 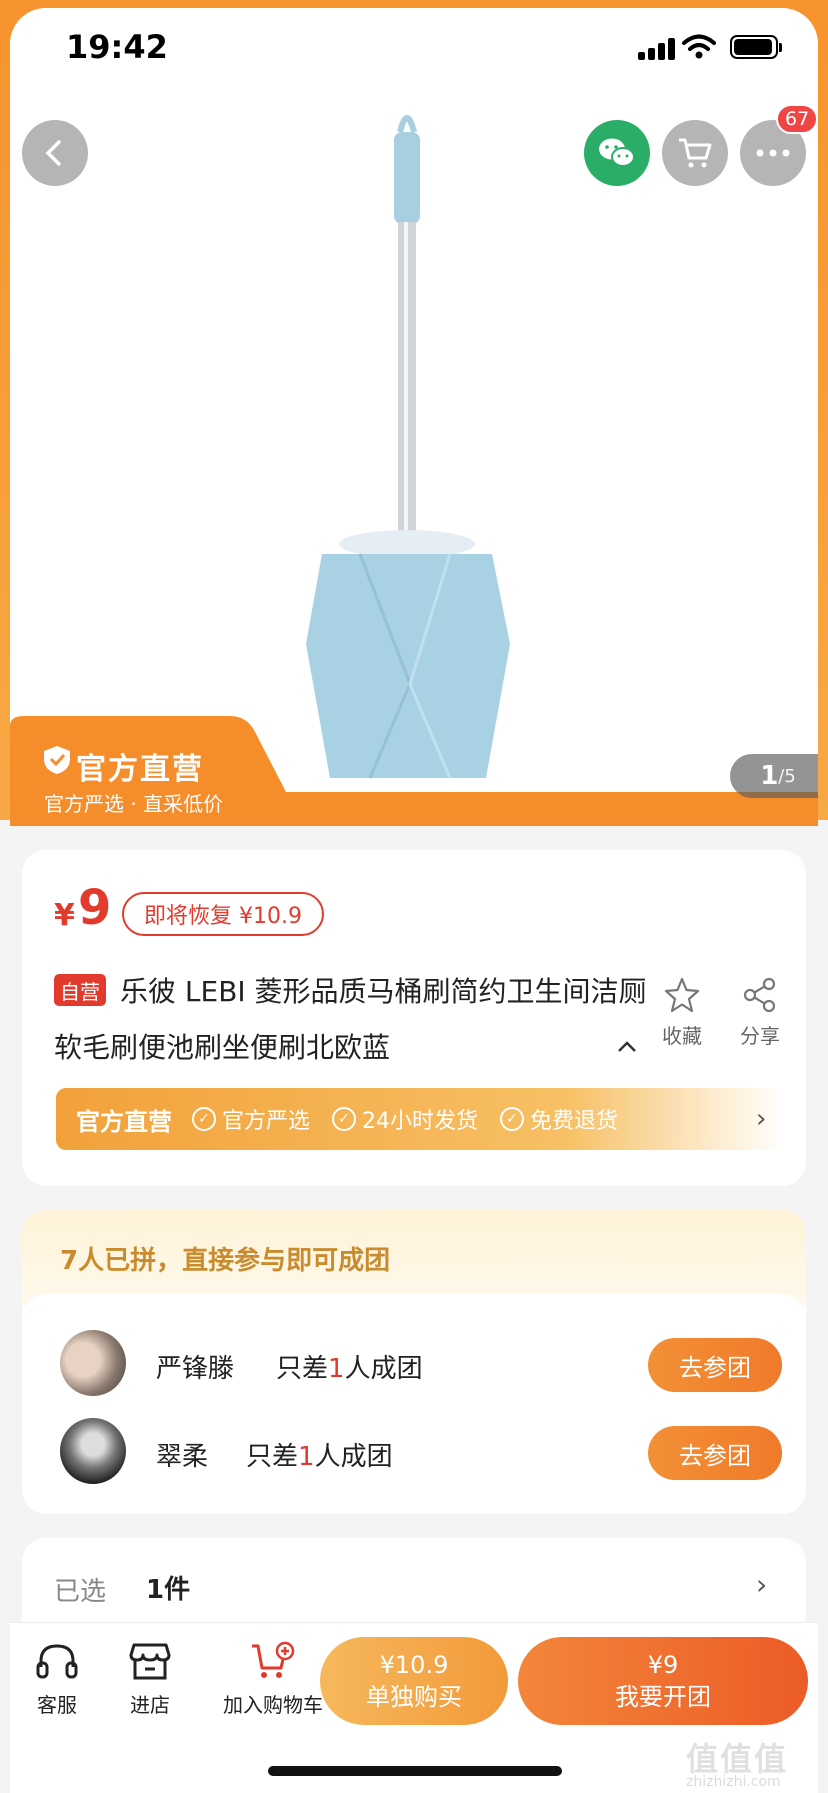 I want to click on selected-label: 已选, so click(x=80, y=1592).